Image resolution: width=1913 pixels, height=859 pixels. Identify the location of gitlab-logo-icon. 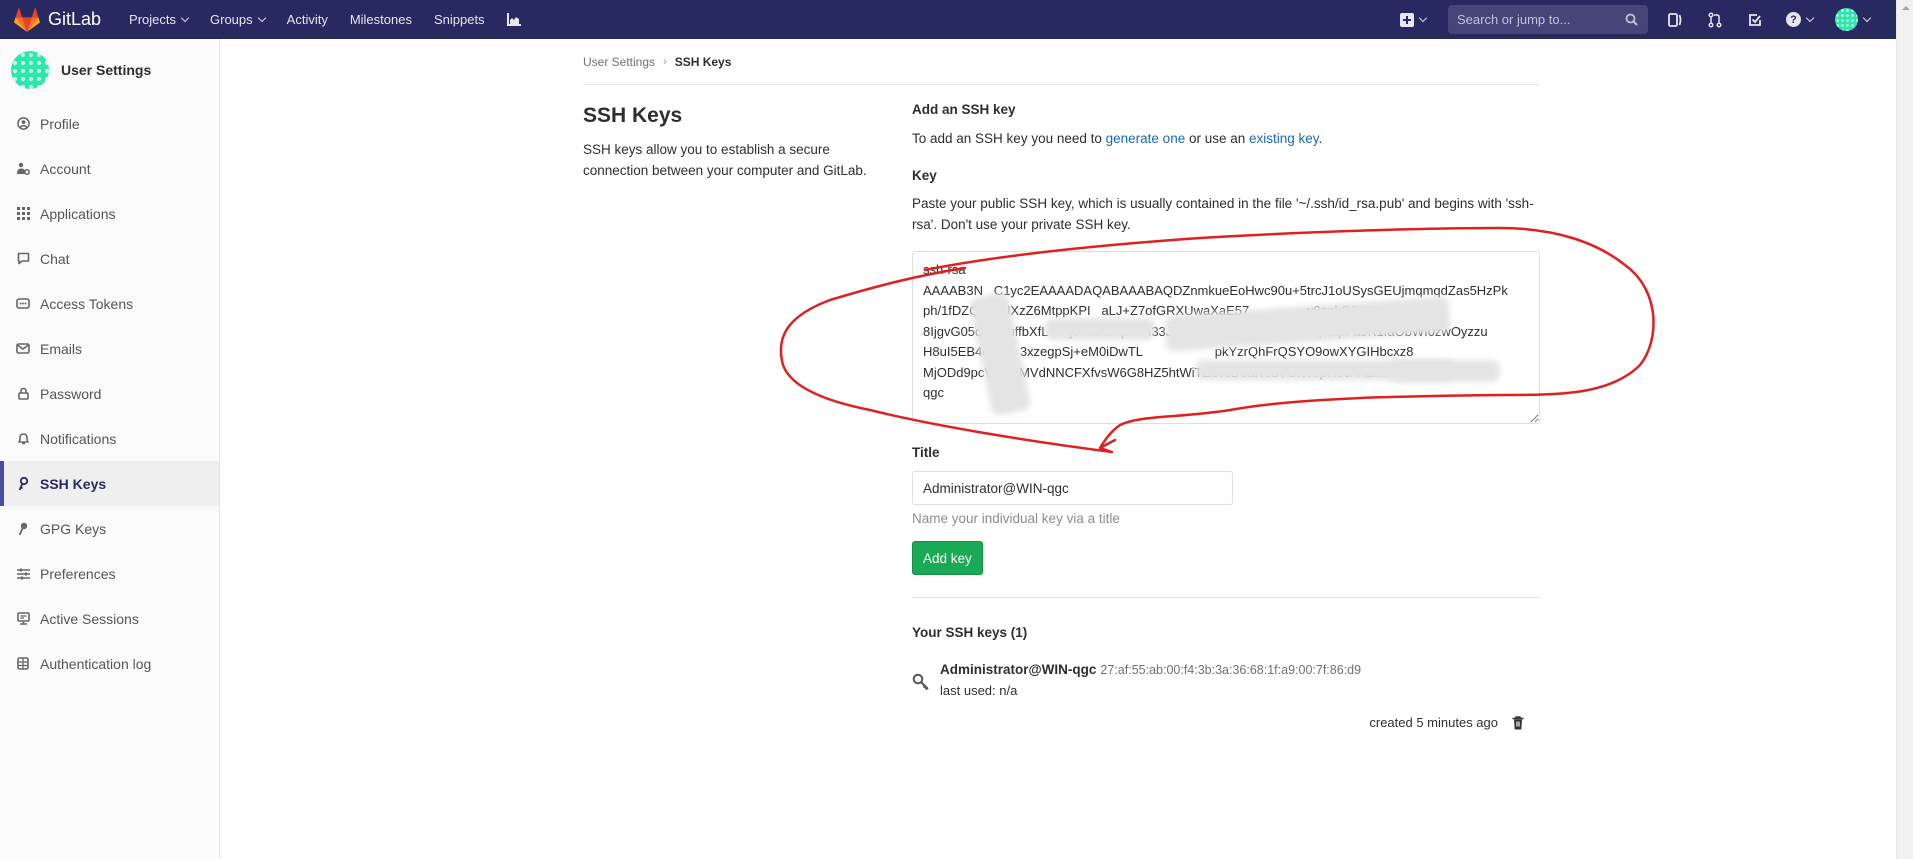
(27, 19).